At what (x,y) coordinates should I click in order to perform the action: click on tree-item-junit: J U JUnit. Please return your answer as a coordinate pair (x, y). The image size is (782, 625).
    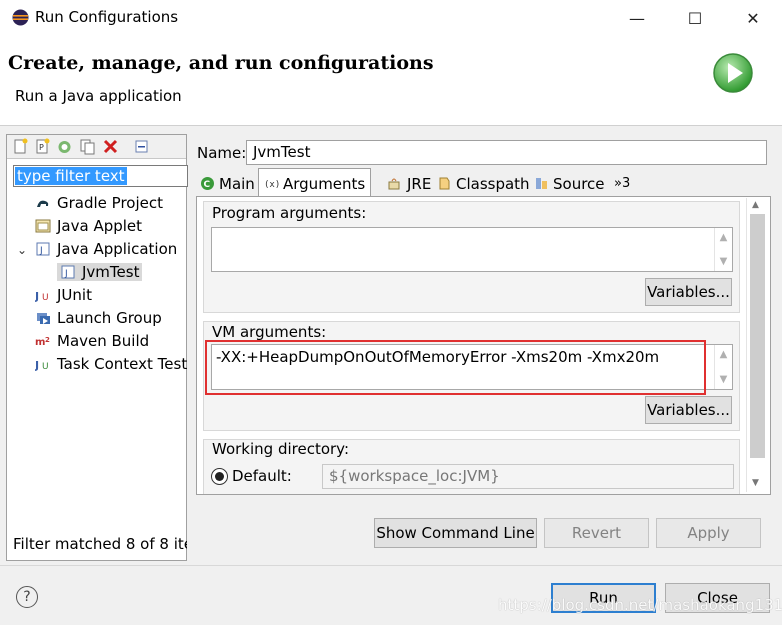
    Looking at the image, I should click on (63, 295).